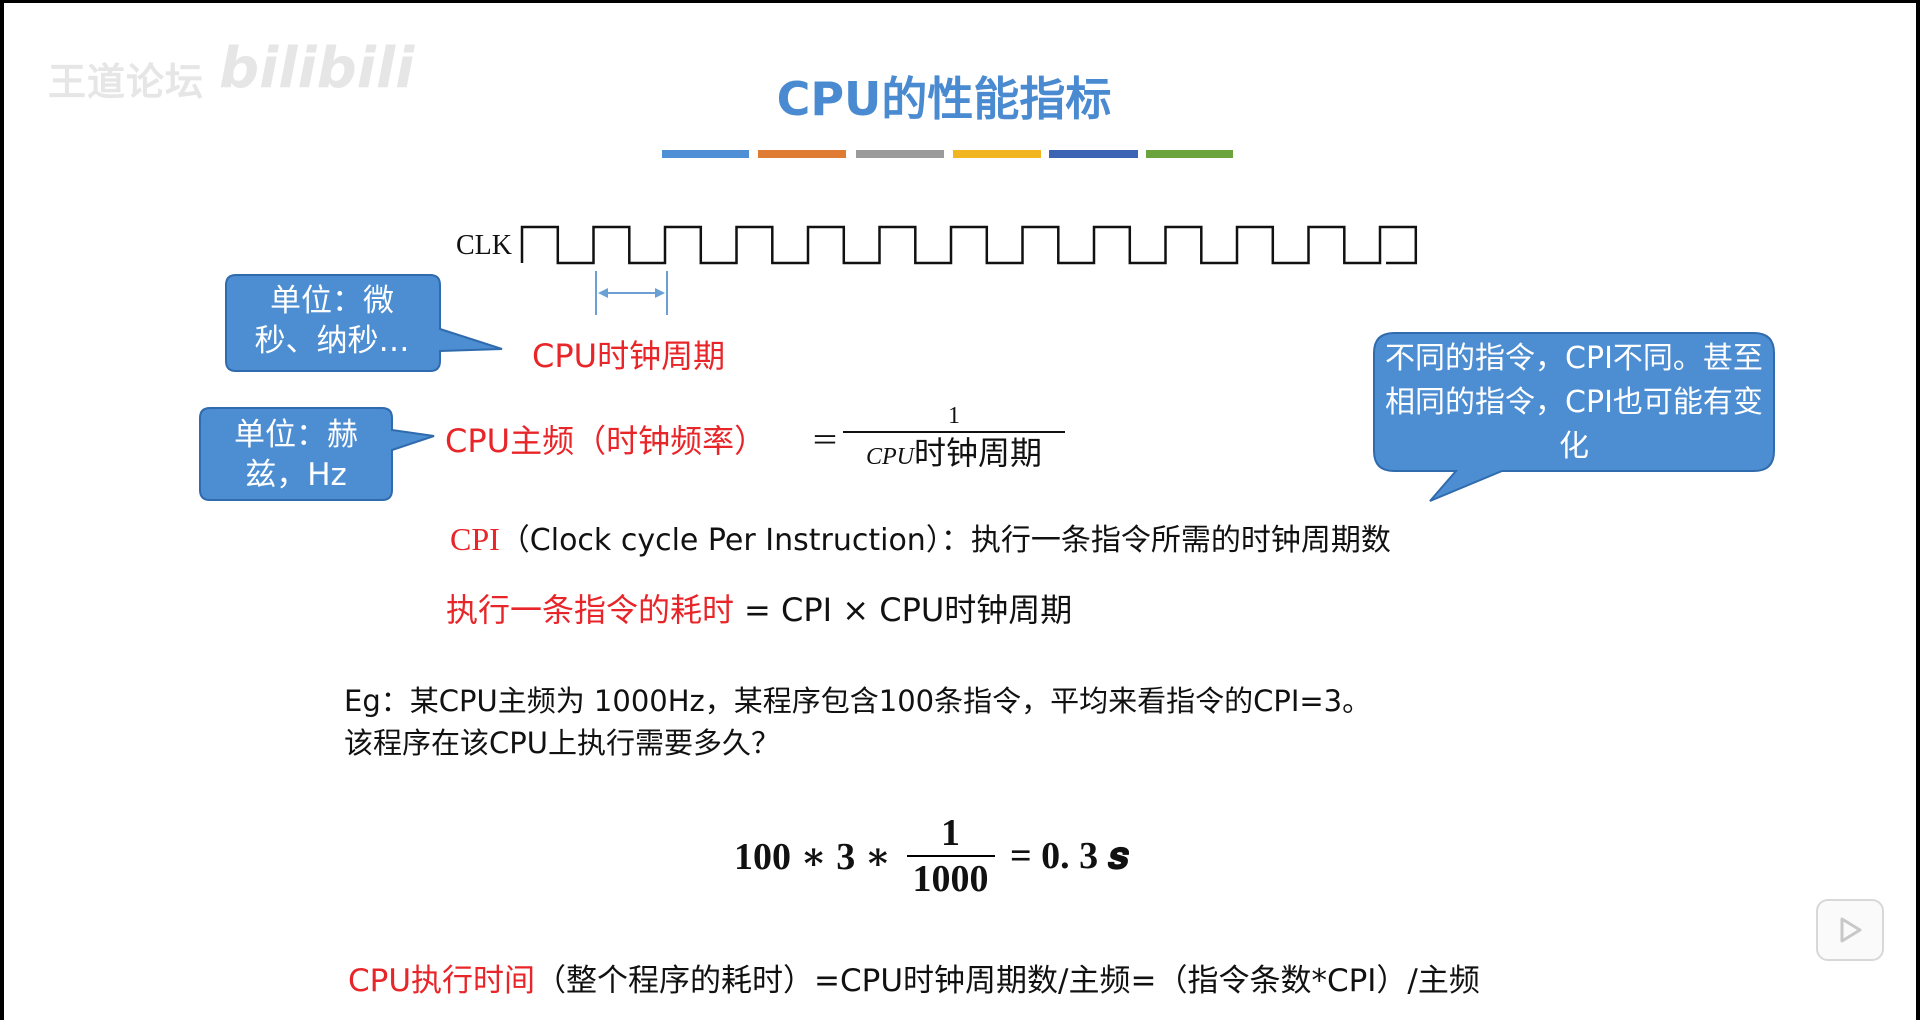 This screenshot has width=1920, height=1020. I want to click on exec-time-line: 执行一条指令的耗时 = CPI × CPU时钟周期, so click(759, 608).